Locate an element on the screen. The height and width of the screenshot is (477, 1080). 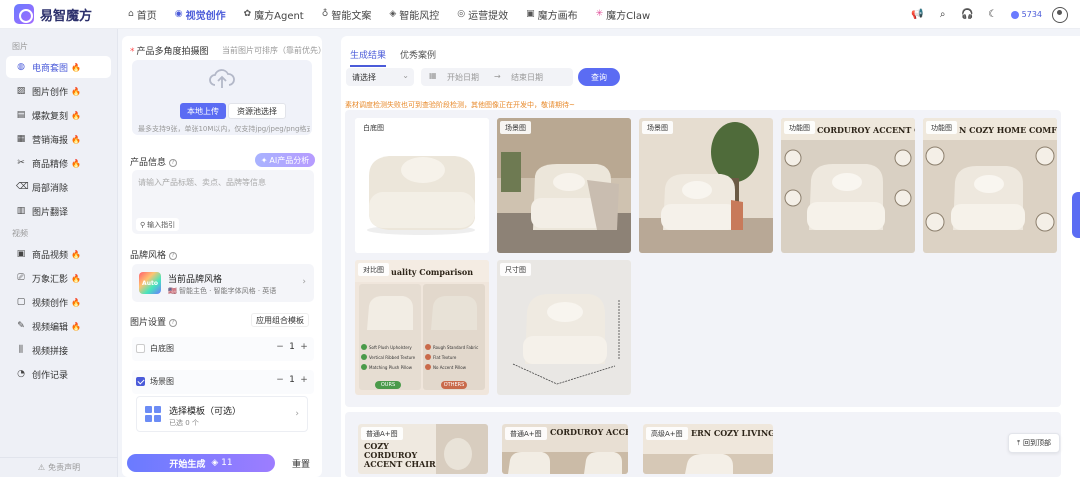
moon-icon: ☾ is located at coordinates (993, 15).